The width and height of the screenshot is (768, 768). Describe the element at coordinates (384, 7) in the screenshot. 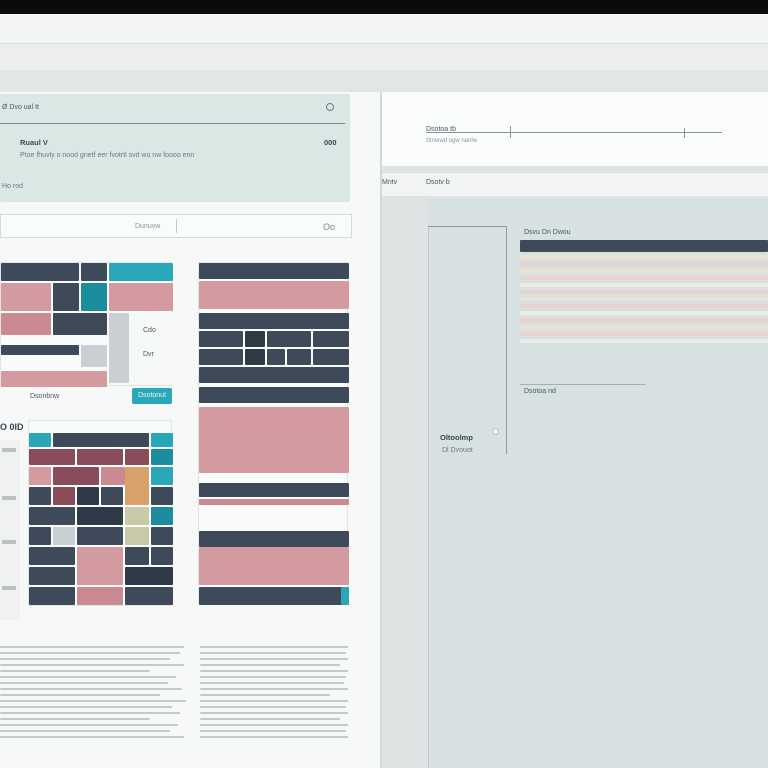

I see `device-bezel` at that location.